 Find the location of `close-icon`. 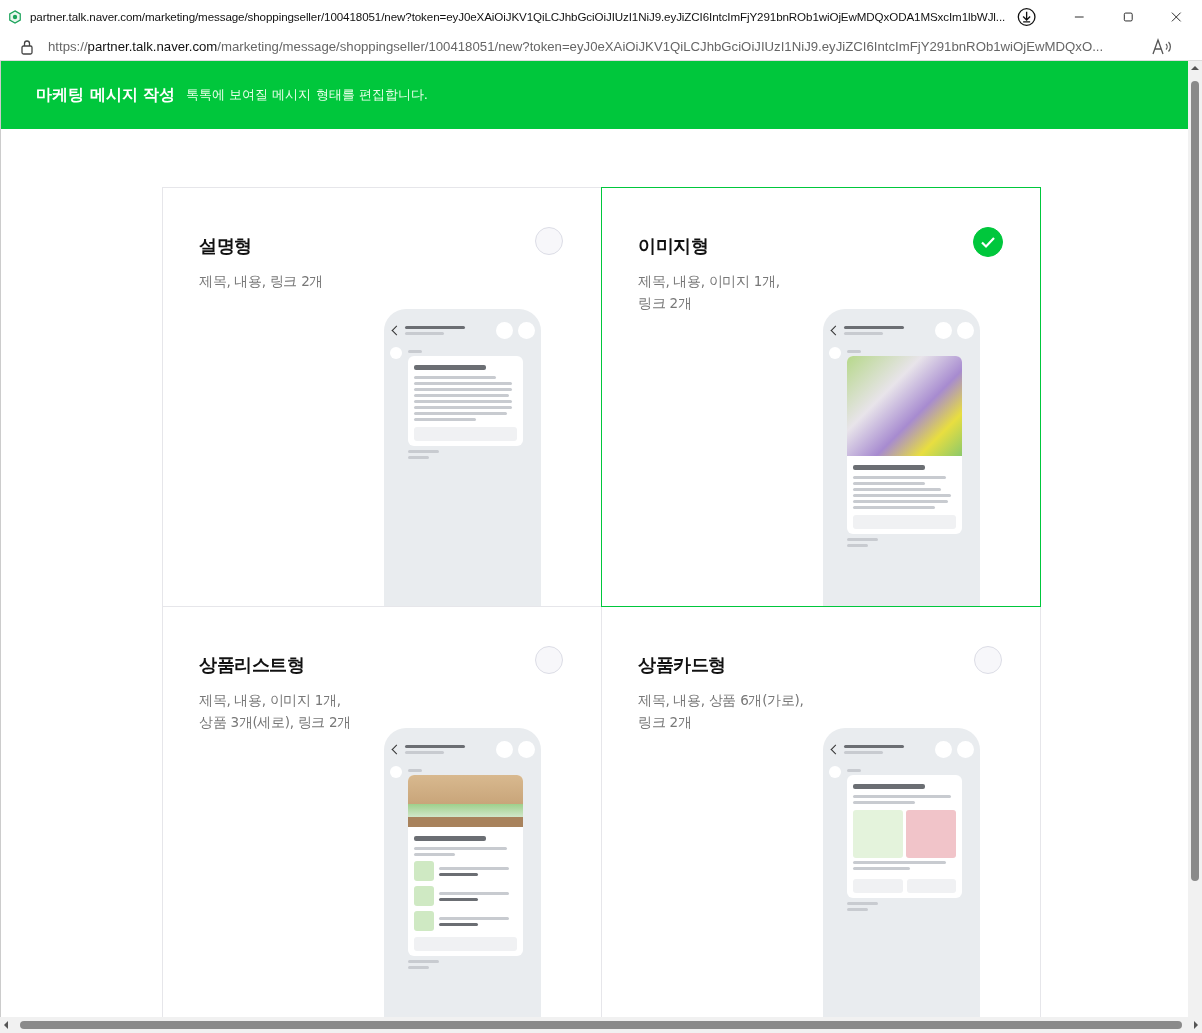

close-icon is located at coordinates (1176, 16).